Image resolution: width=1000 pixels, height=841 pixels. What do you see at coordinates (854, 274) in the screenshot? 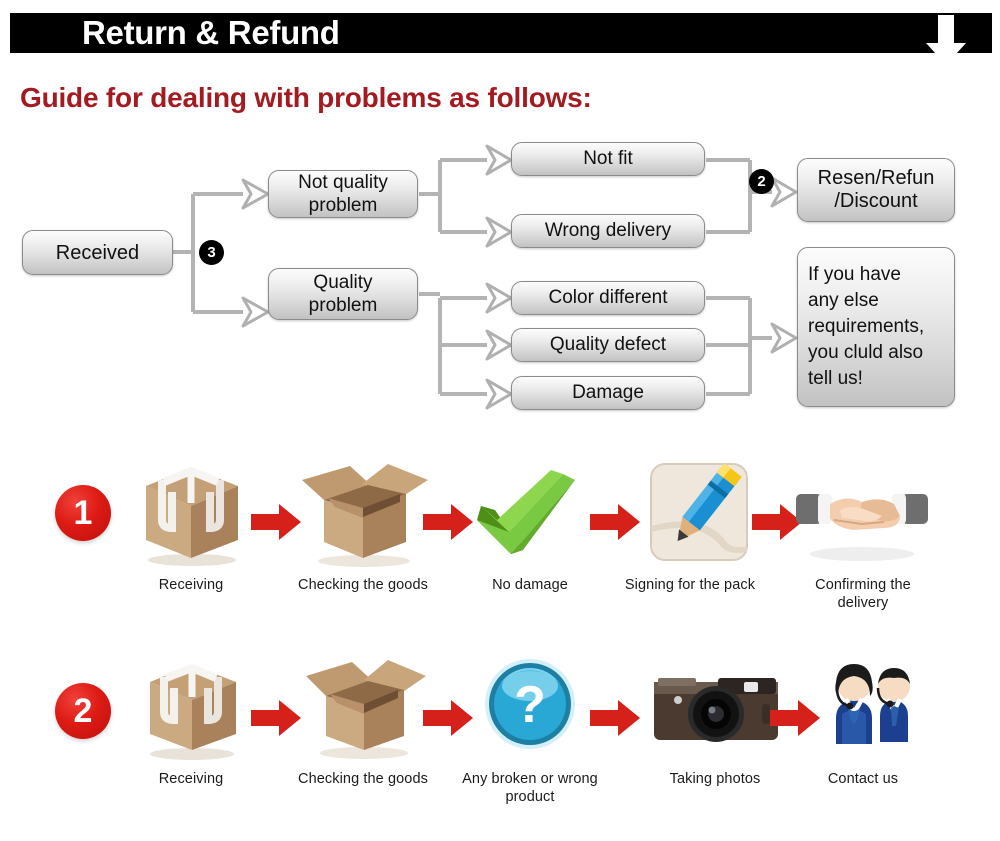
I see `flow-box-label-line1: If you have` at bounding box center [854, 274].